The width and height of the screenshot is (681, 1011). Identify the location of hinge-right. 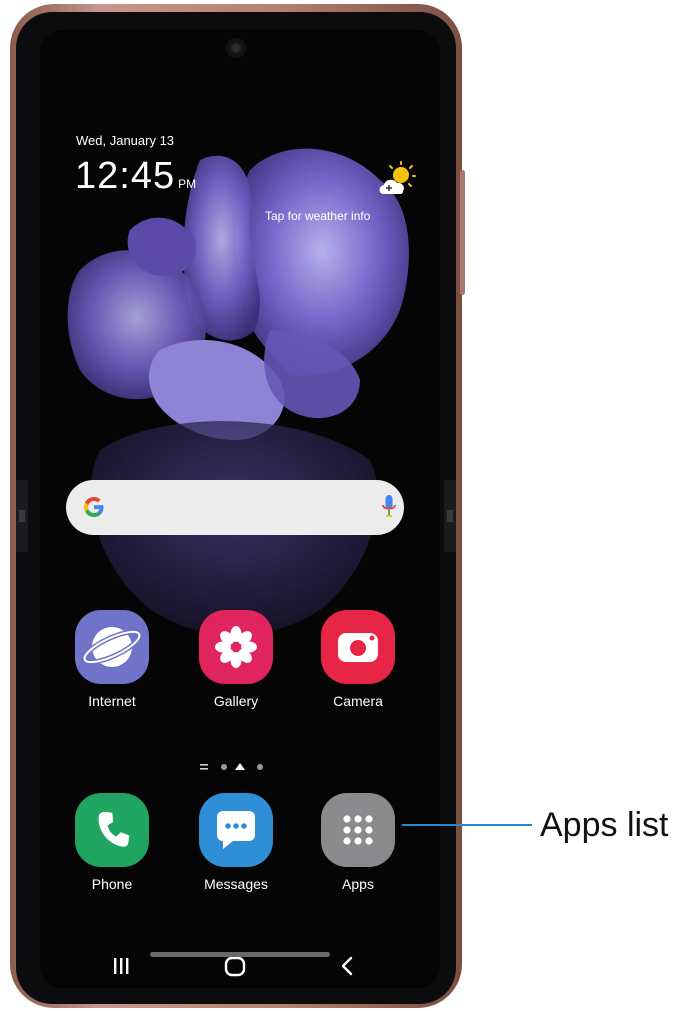
(450, 516).